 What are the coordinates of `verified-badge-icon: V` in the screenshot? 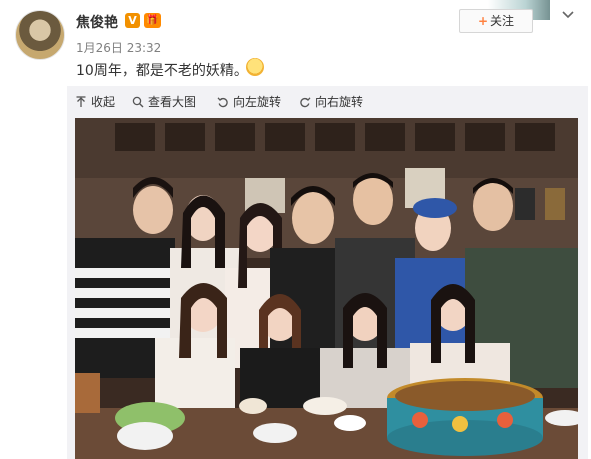 It's located at (132, 20).